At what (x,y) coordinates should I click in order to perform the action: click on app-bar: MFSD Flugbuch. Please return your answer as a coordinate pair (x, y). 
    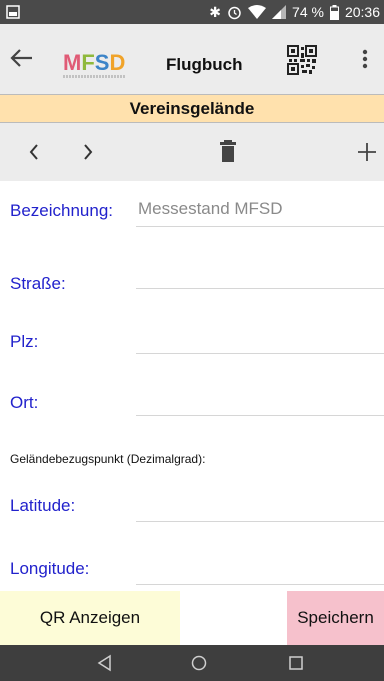
    Looking at the image, I should click on (192, 59).